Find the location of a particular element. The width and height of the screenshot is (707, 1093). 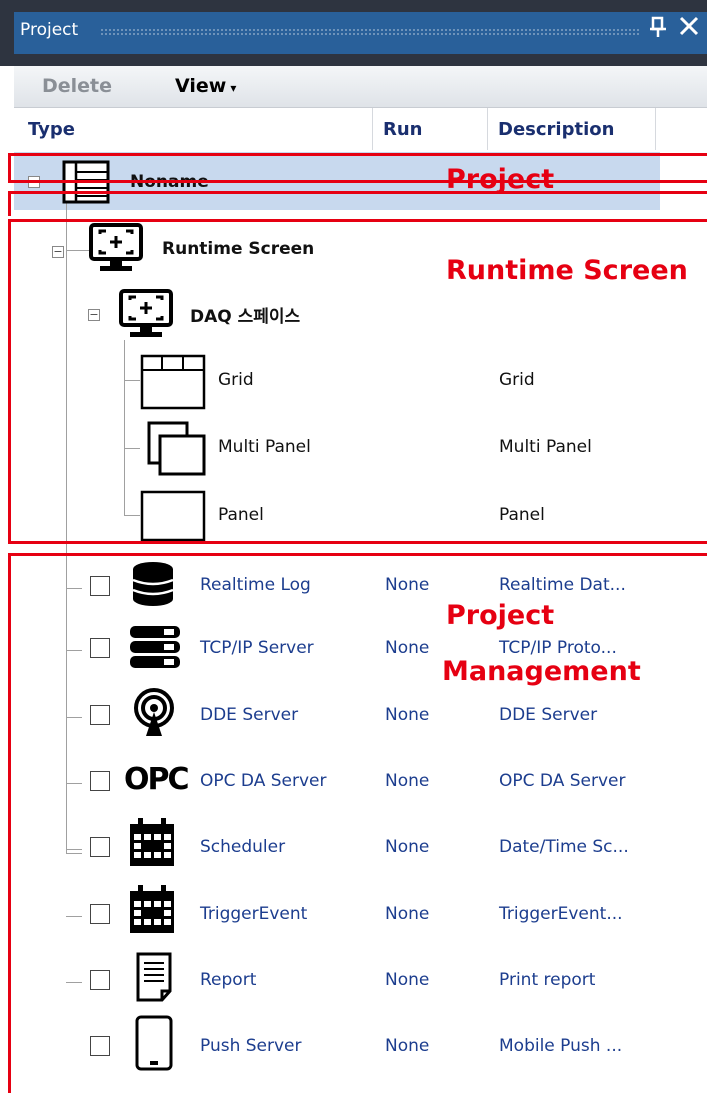

delete-button: Delete is located at coordinates (77, 86).